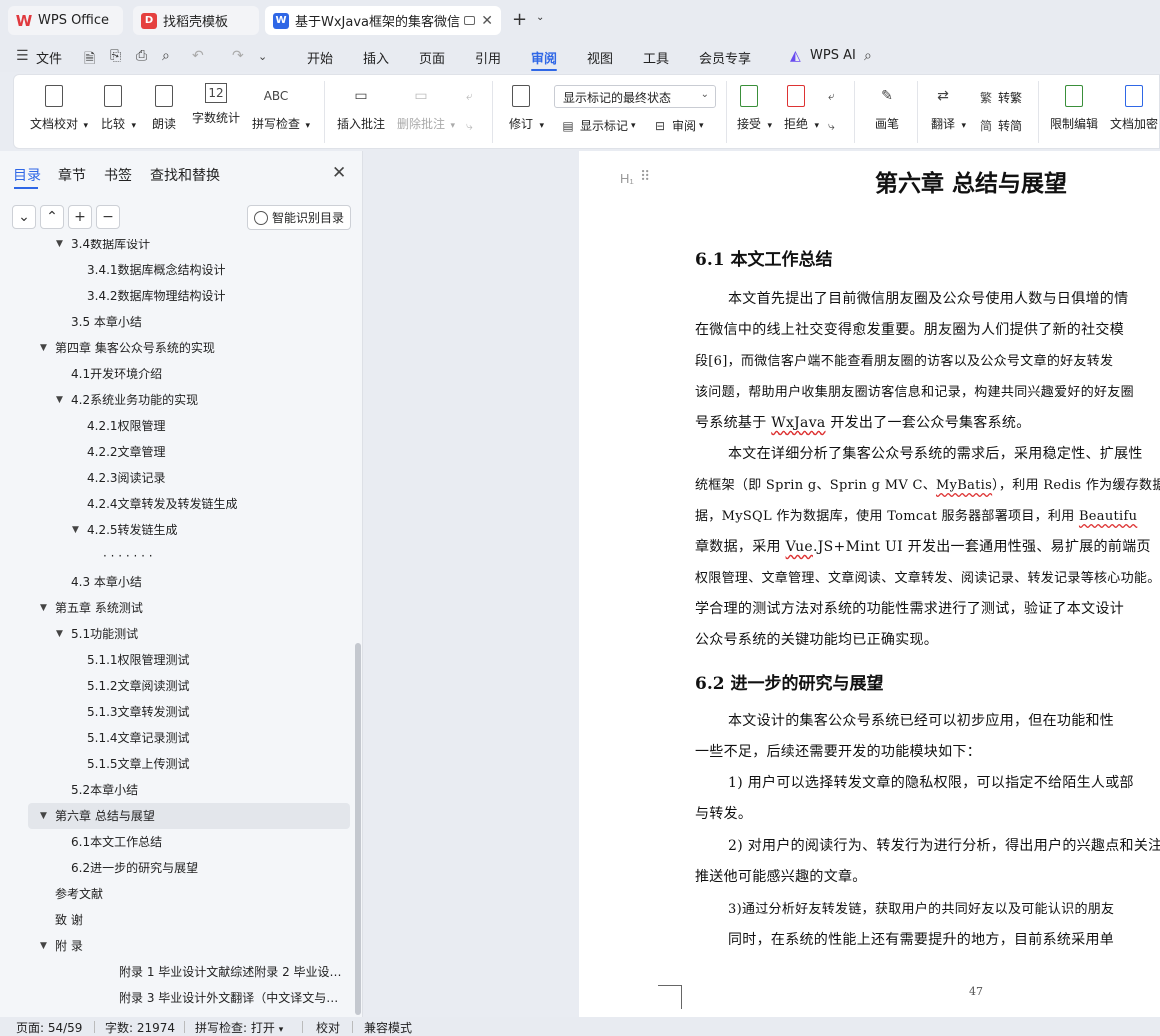  I want to click on tab-toc: 目录, so click(27, 175).